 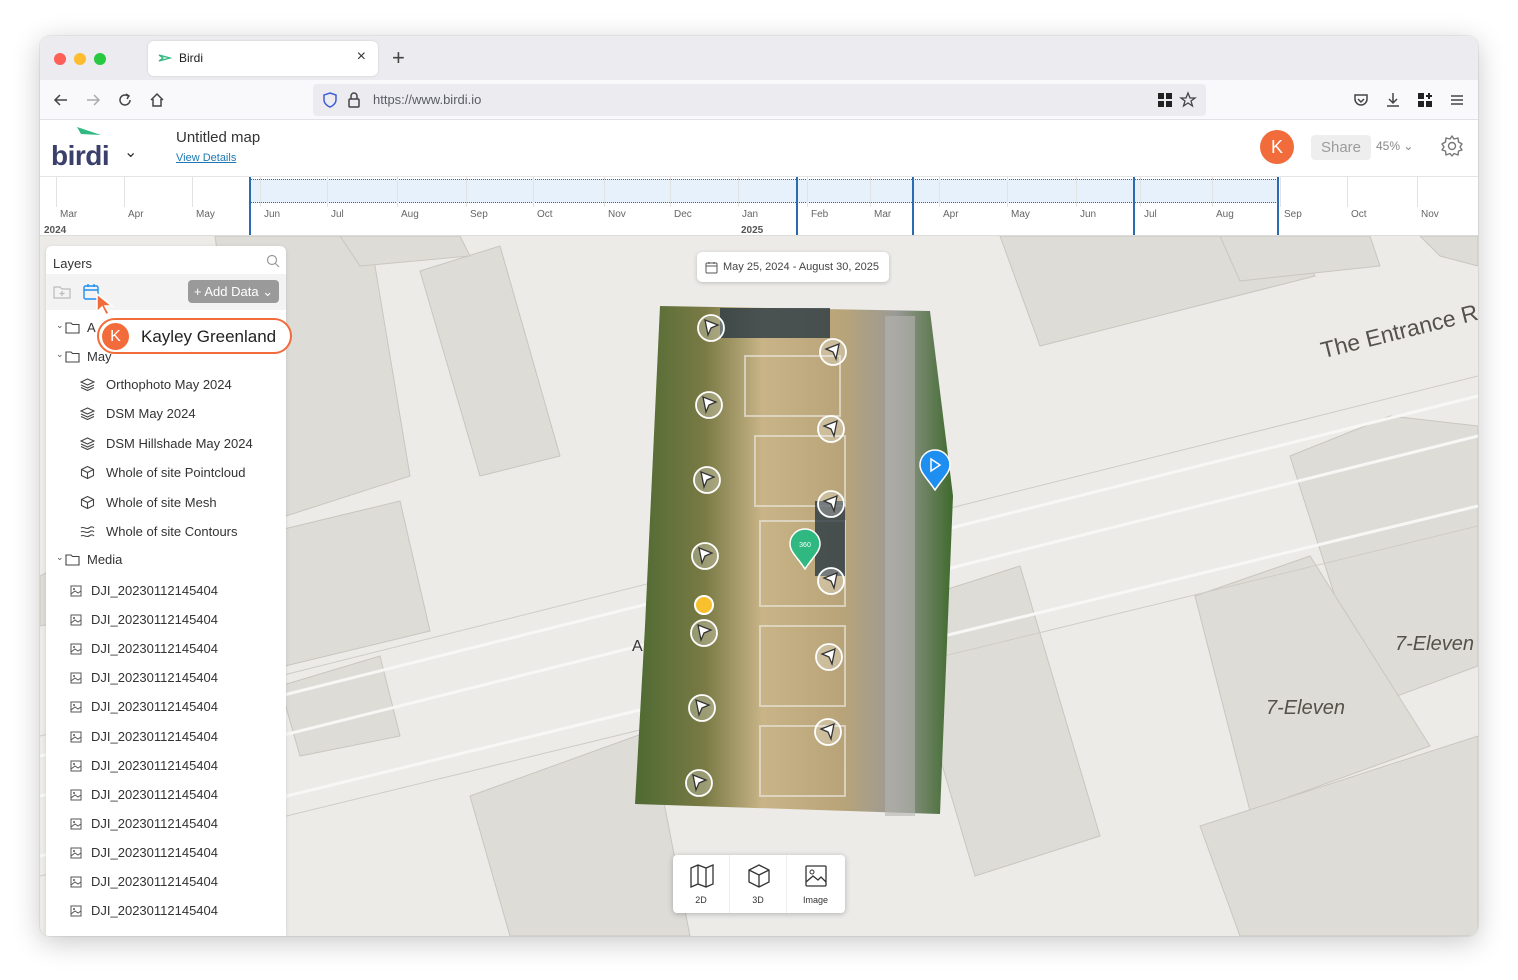 I want to click on view-mode-image-button: Image, so click(x=815, y=884).